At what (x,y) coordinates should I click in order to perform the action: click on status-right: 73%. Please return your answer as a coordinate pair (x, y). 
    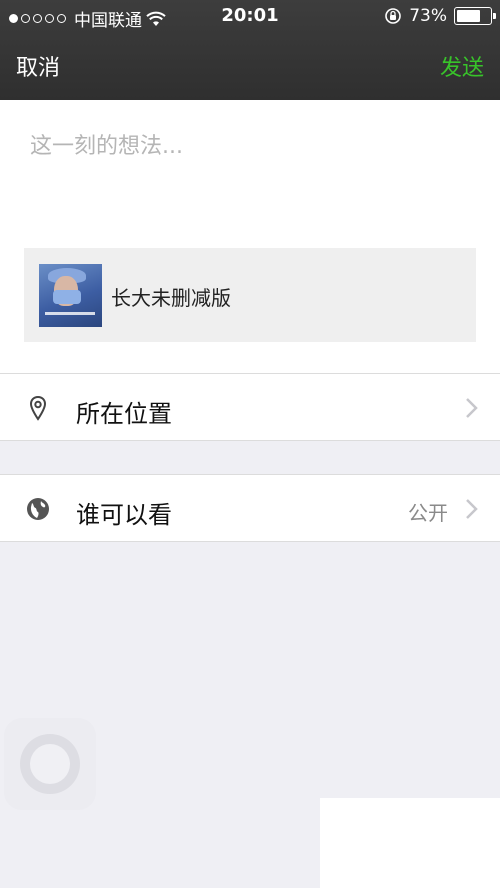
    Looking at the image, I should click on (440, 16).